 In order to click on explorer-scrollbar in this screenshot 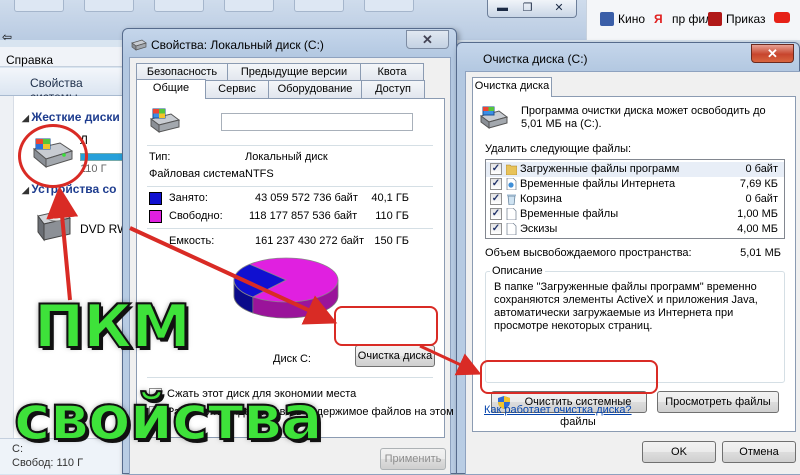, I will do `click(7, 285)`.